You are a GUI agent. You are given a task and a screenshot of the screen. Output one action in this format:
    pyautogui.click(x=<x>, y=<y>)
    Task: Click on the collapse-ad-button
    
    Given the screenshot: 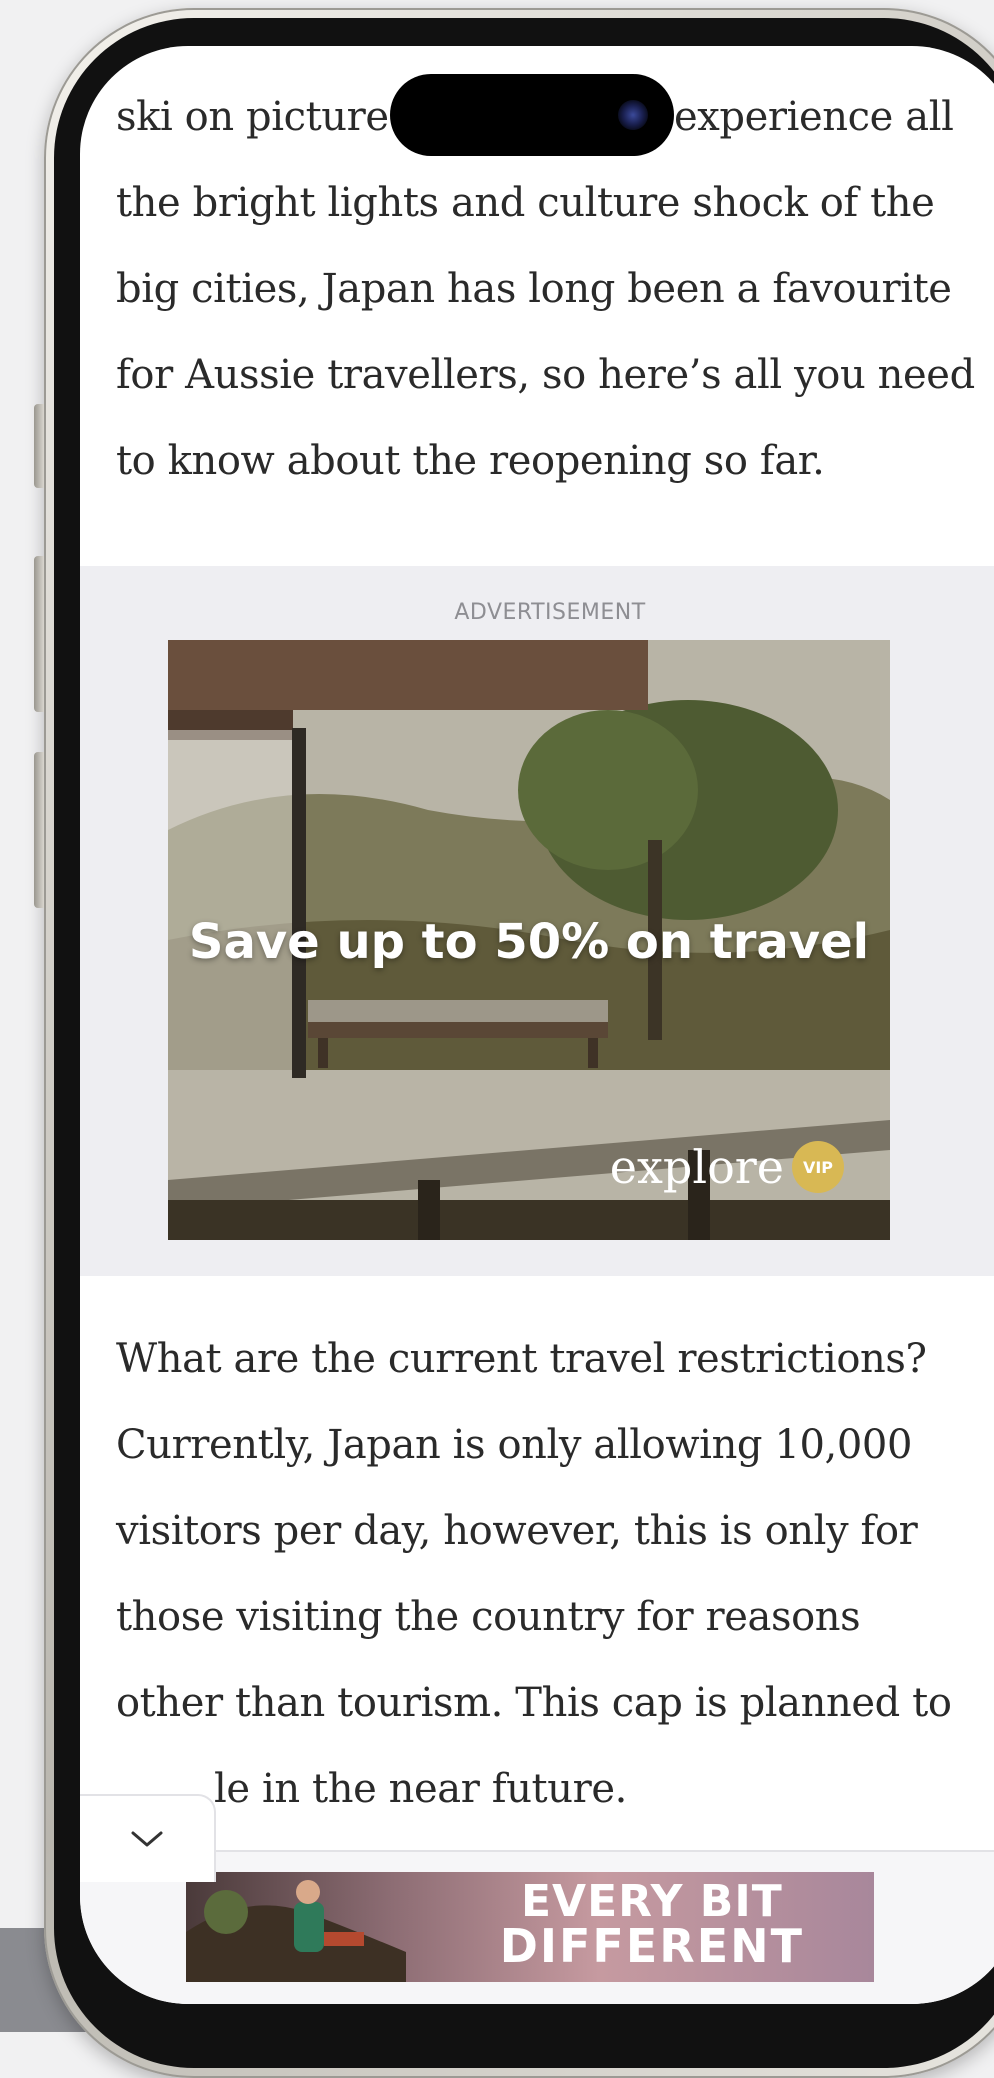 What is the action you would take?
    pyautogui.click(x=148, y=1838)
    